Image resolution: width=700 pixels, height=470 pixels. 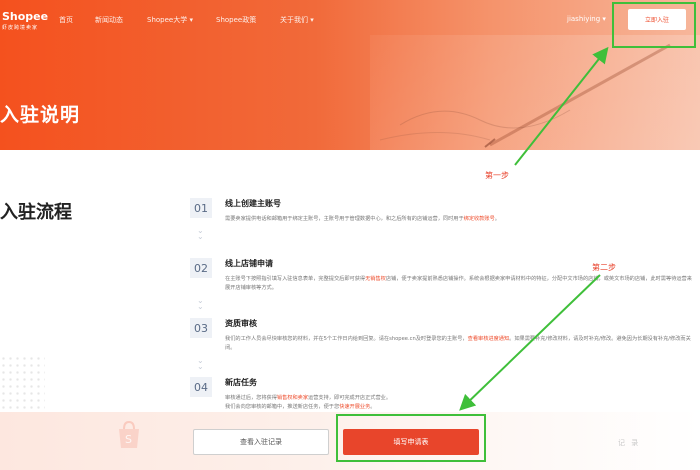 I want to click on nav-news: 新闻动态, so click(x=109, y=20).